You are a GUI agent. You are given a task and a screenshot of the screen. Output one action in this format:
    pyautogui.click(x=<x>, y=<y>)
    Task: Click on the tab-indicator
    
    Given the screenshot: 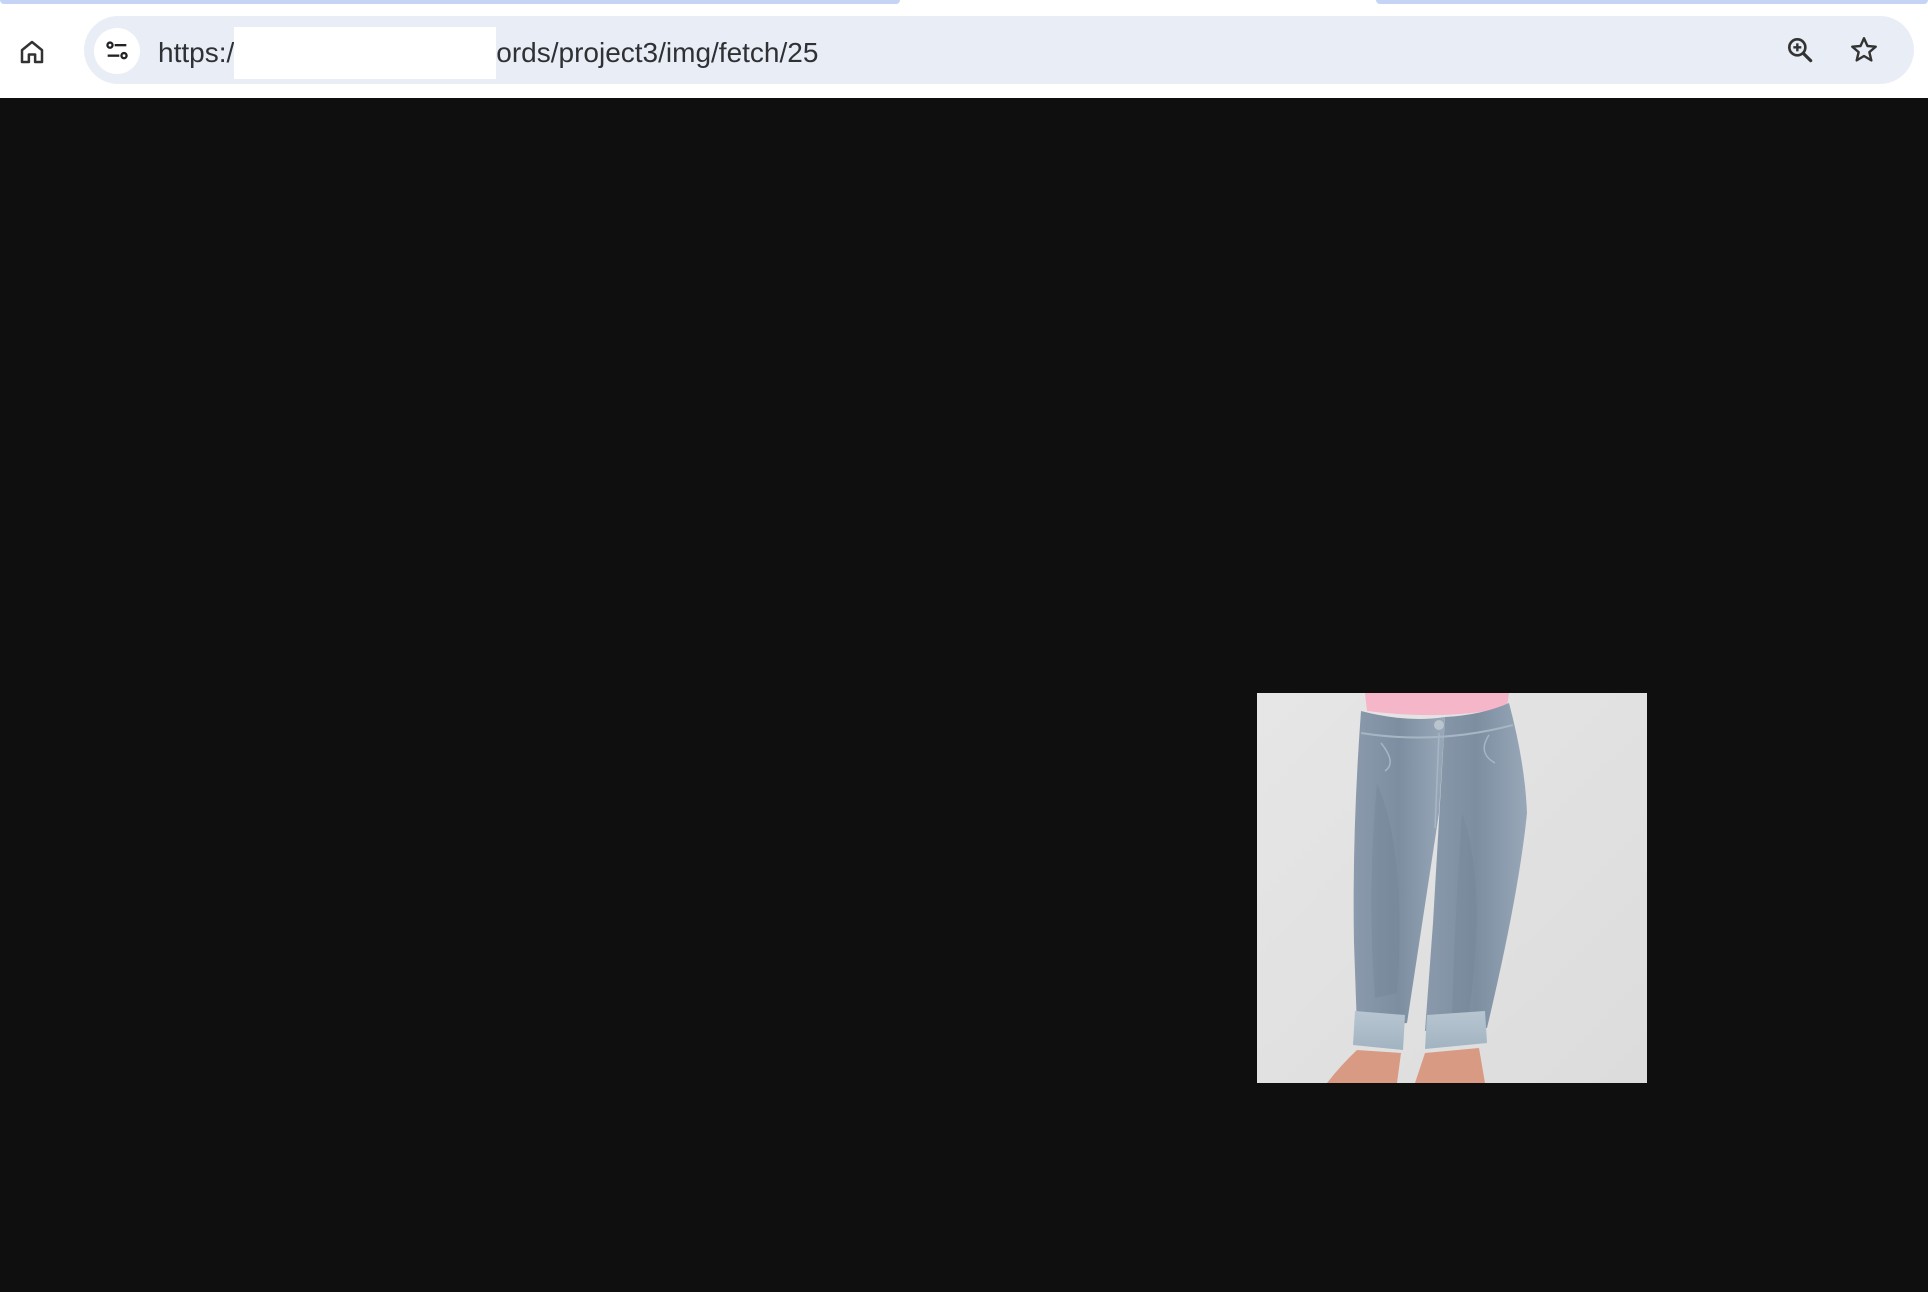 What is the action you would take?
    pyautogui.click(x=1652, y=2)
    